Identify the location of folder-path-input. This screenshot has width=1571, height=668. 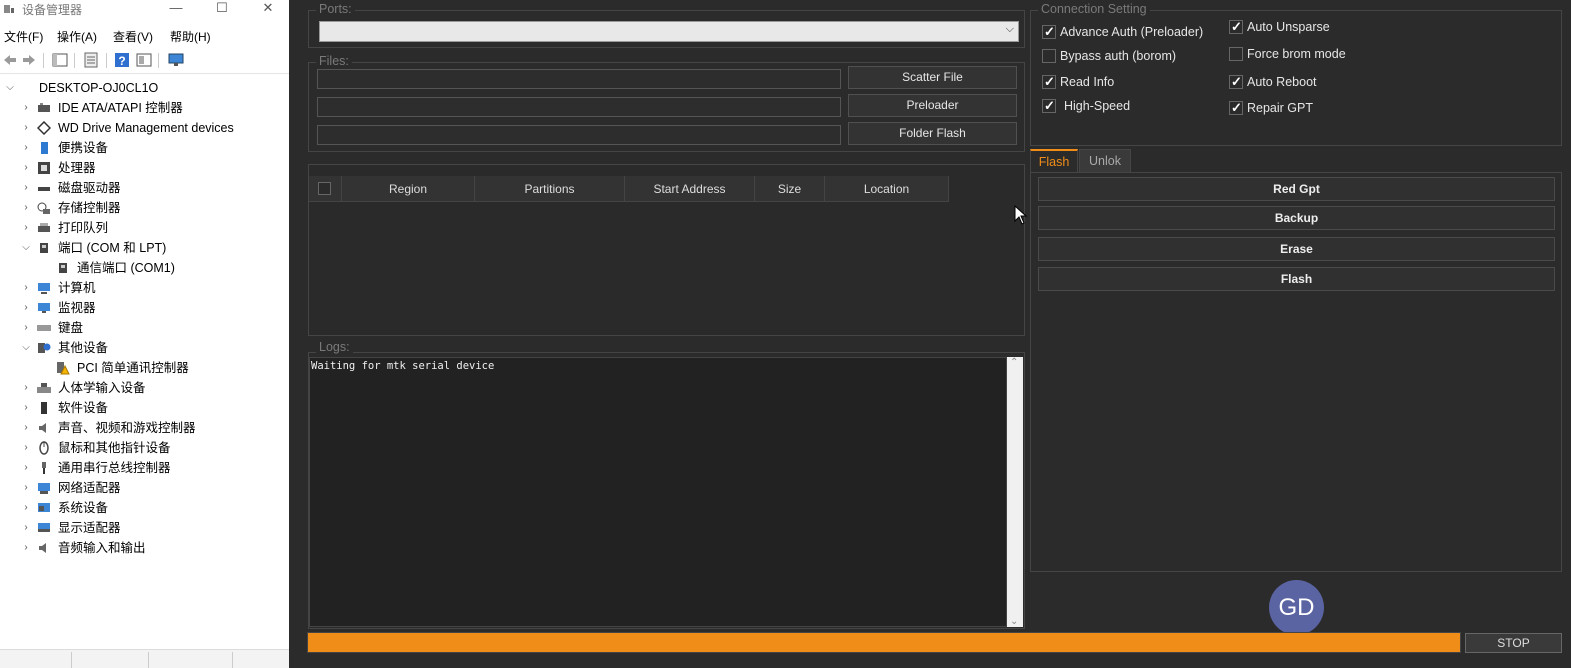
(579, 135).